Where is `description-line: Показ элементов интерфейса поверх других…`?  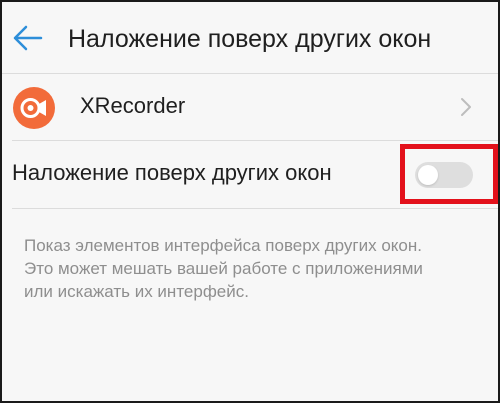
description-line: Показ элементов интерфейса поверх других… is located at coordinates (223, 245).